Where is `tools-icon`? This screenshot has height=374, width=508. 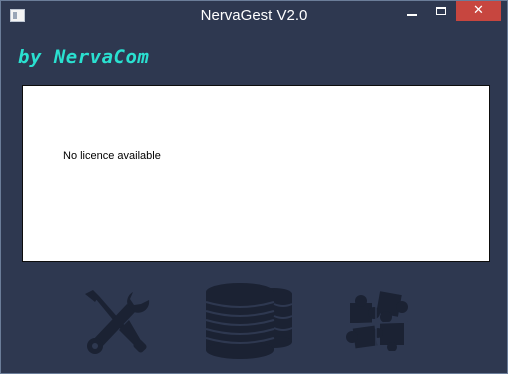 tools-icon is located at coordinates (117, 322).